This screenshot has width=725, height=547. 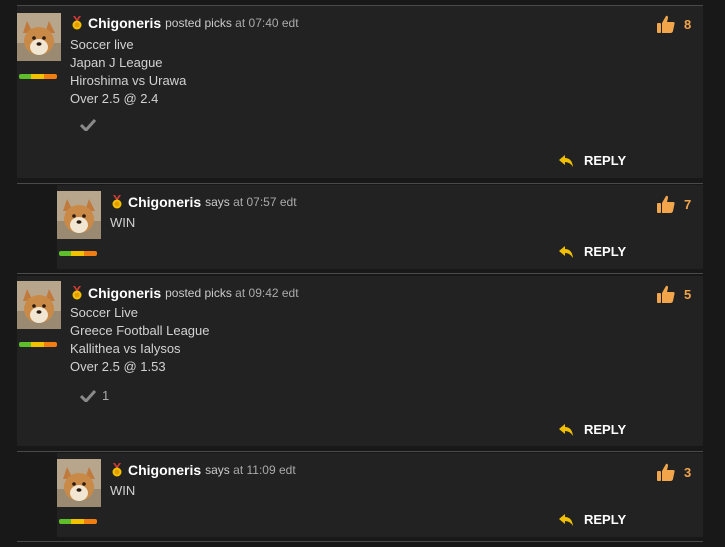 What do you see at coordinates (265, 202) in the screenshot?
I see `post-timestamp: at 07:57 edt` at bounding box center [265, 202].